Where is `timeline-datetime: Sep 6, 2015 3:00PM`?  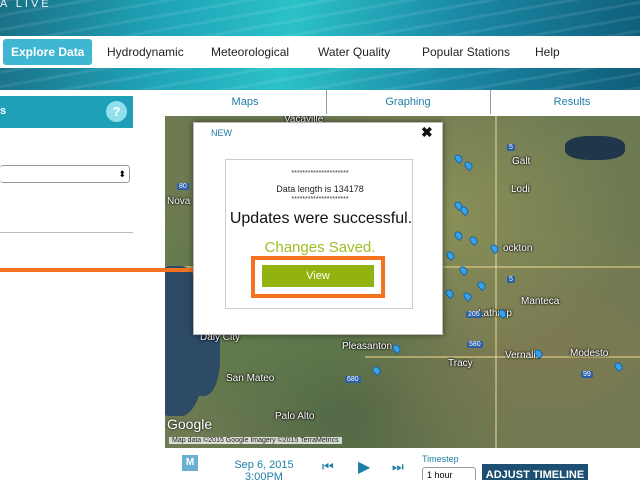 timeline-datetime: Sep 6, 2015 3:00PM is located at coordinates (264, 469).